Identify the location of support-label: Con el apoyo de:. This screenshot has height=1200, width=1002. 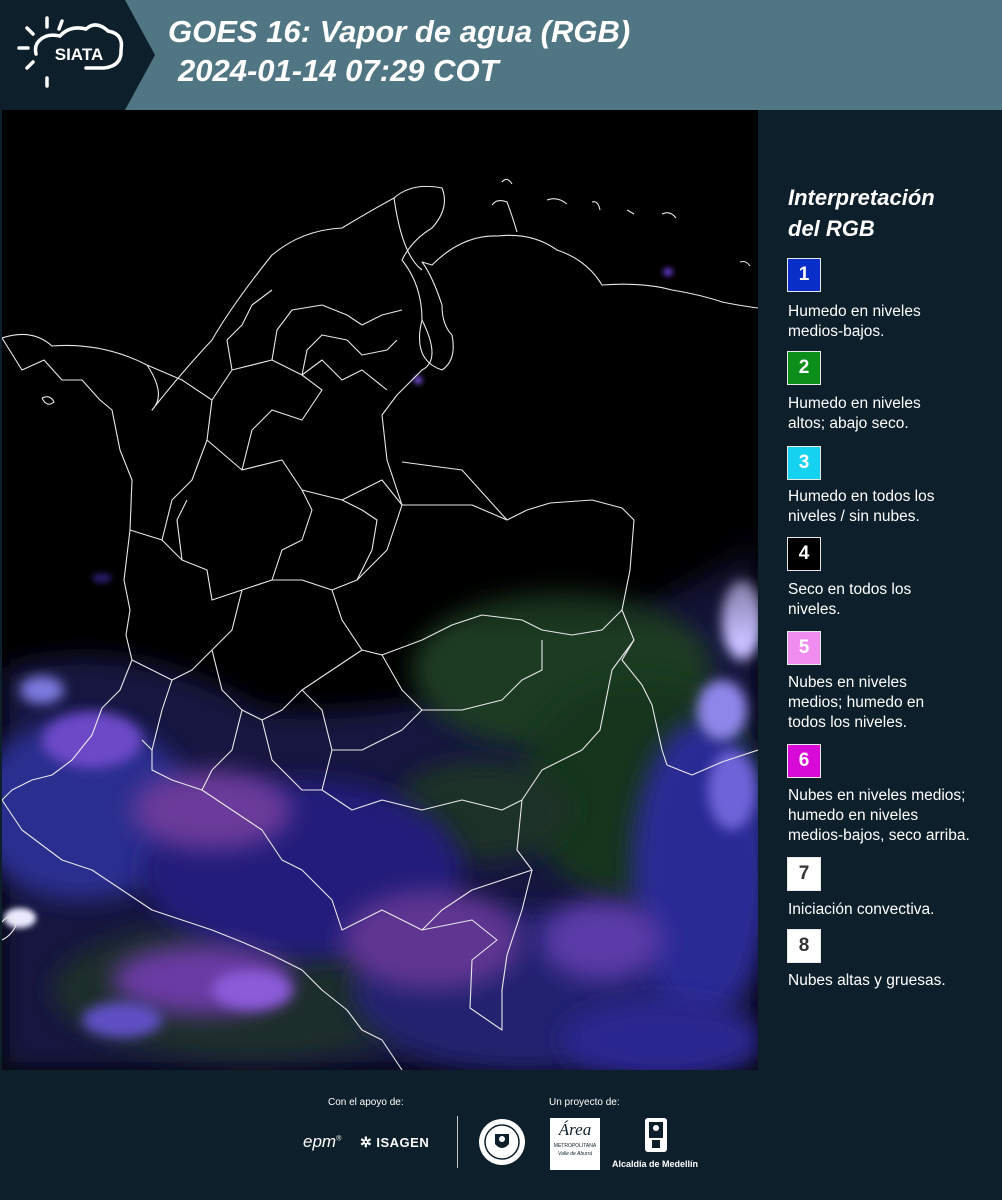
(366, 1102).